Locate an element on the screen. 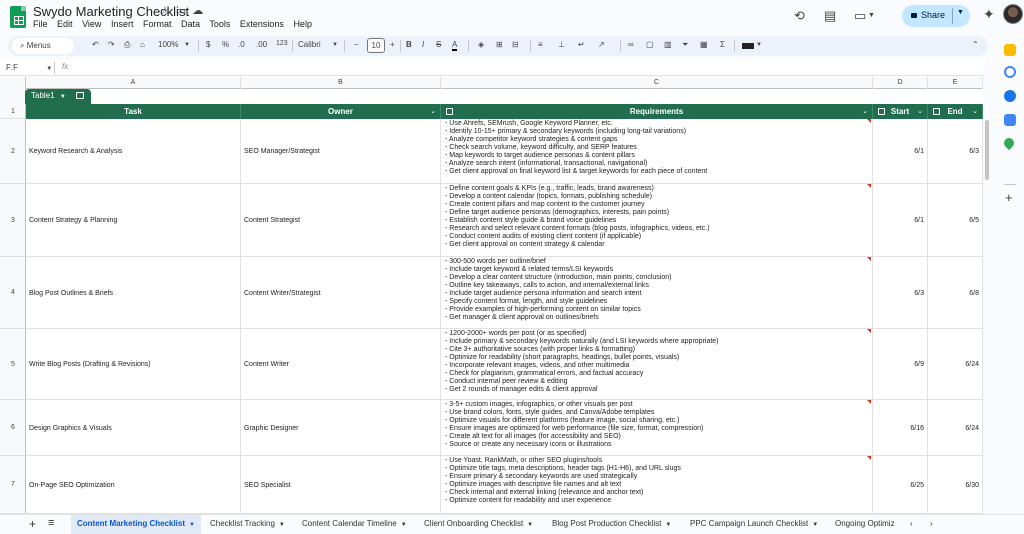 The image size is (1024, 534). table-options-icon is located at coordinates (80, 95).